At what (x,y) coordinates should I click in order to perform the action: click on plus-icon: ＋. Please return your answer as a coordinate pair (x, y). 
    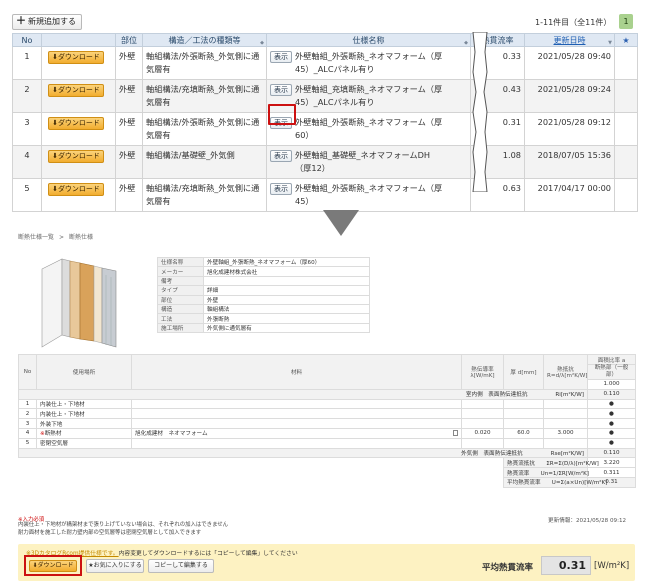
    Looking at the image, I should click on (21, 21).